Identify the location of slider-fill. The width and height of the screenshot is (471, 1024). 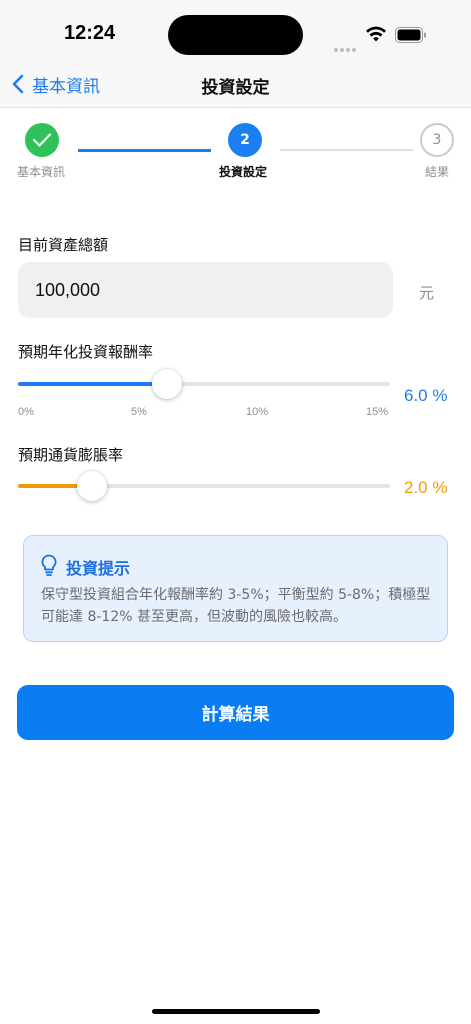
(92, 384).